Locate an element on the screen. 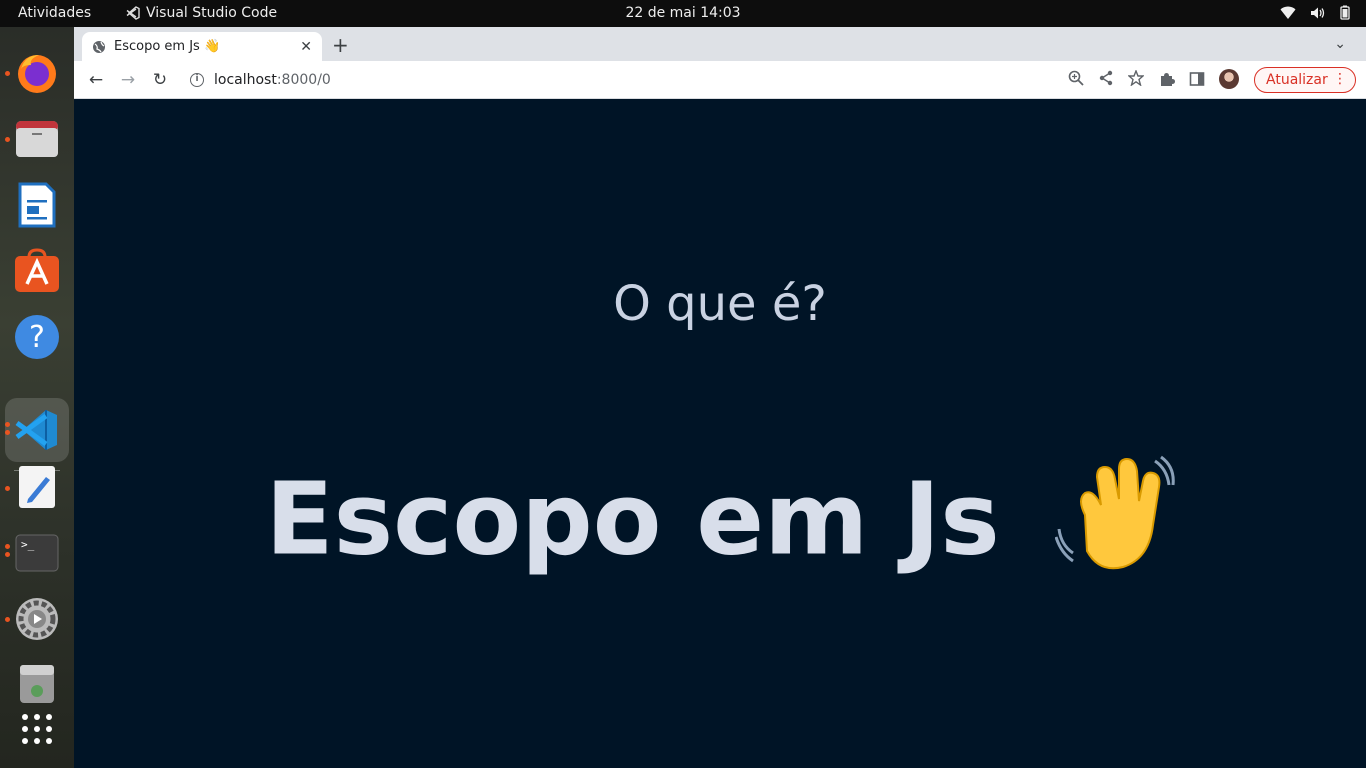  tab-close-icon: ✕ is located at coordinates (306, 47).